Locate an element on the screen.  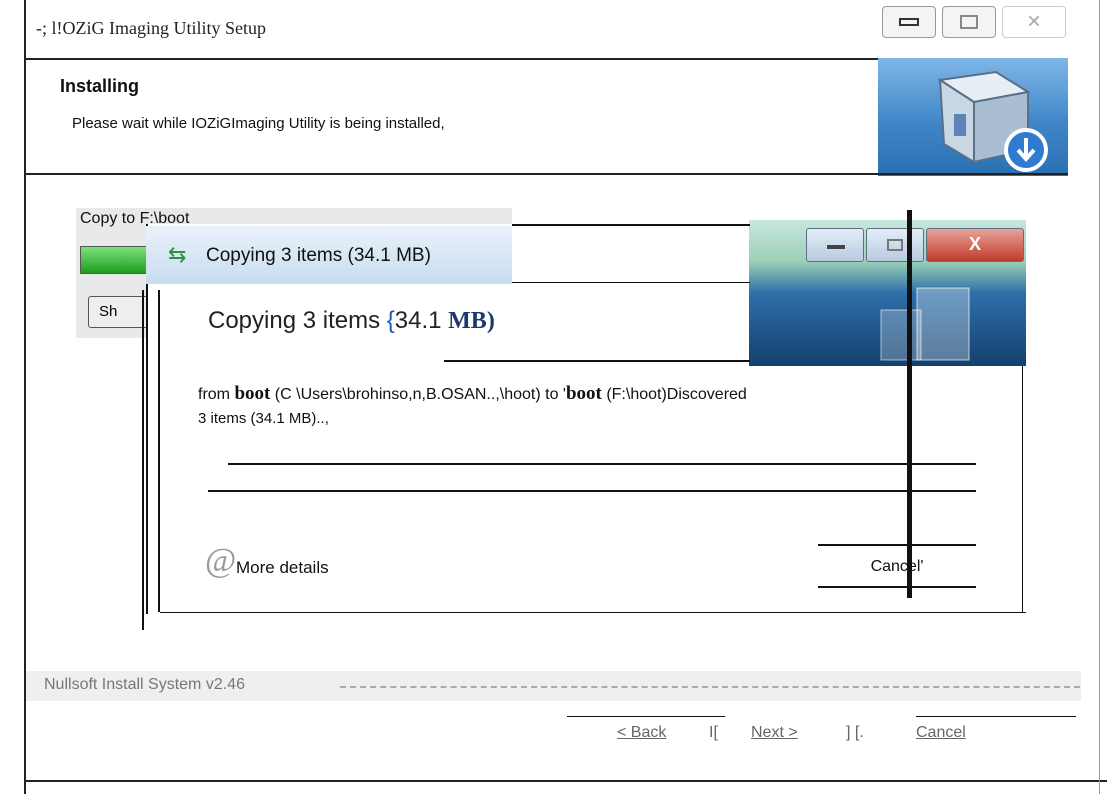
cancel-label: Cancel is located at coordinates (941, 732).